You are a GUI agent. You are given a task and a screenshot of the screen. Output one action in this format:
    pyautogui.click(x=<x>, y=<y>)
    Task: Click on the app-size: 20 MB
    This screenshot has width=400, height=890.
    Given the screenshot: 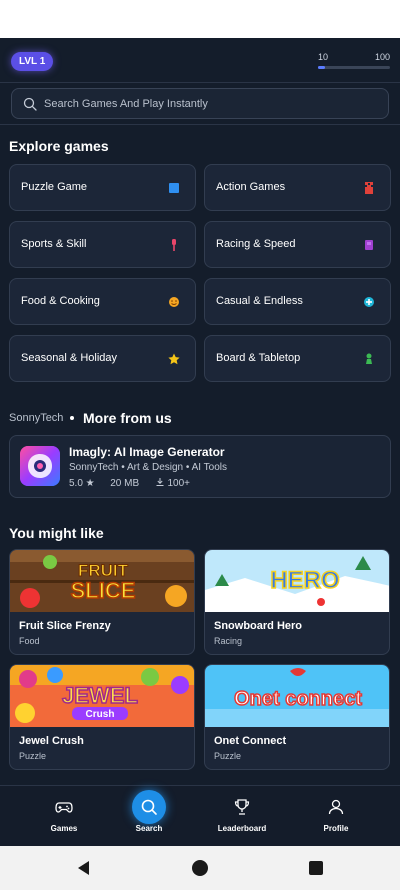 What is the action you would take?
    pyautogui.click(x=125, y=483)
    